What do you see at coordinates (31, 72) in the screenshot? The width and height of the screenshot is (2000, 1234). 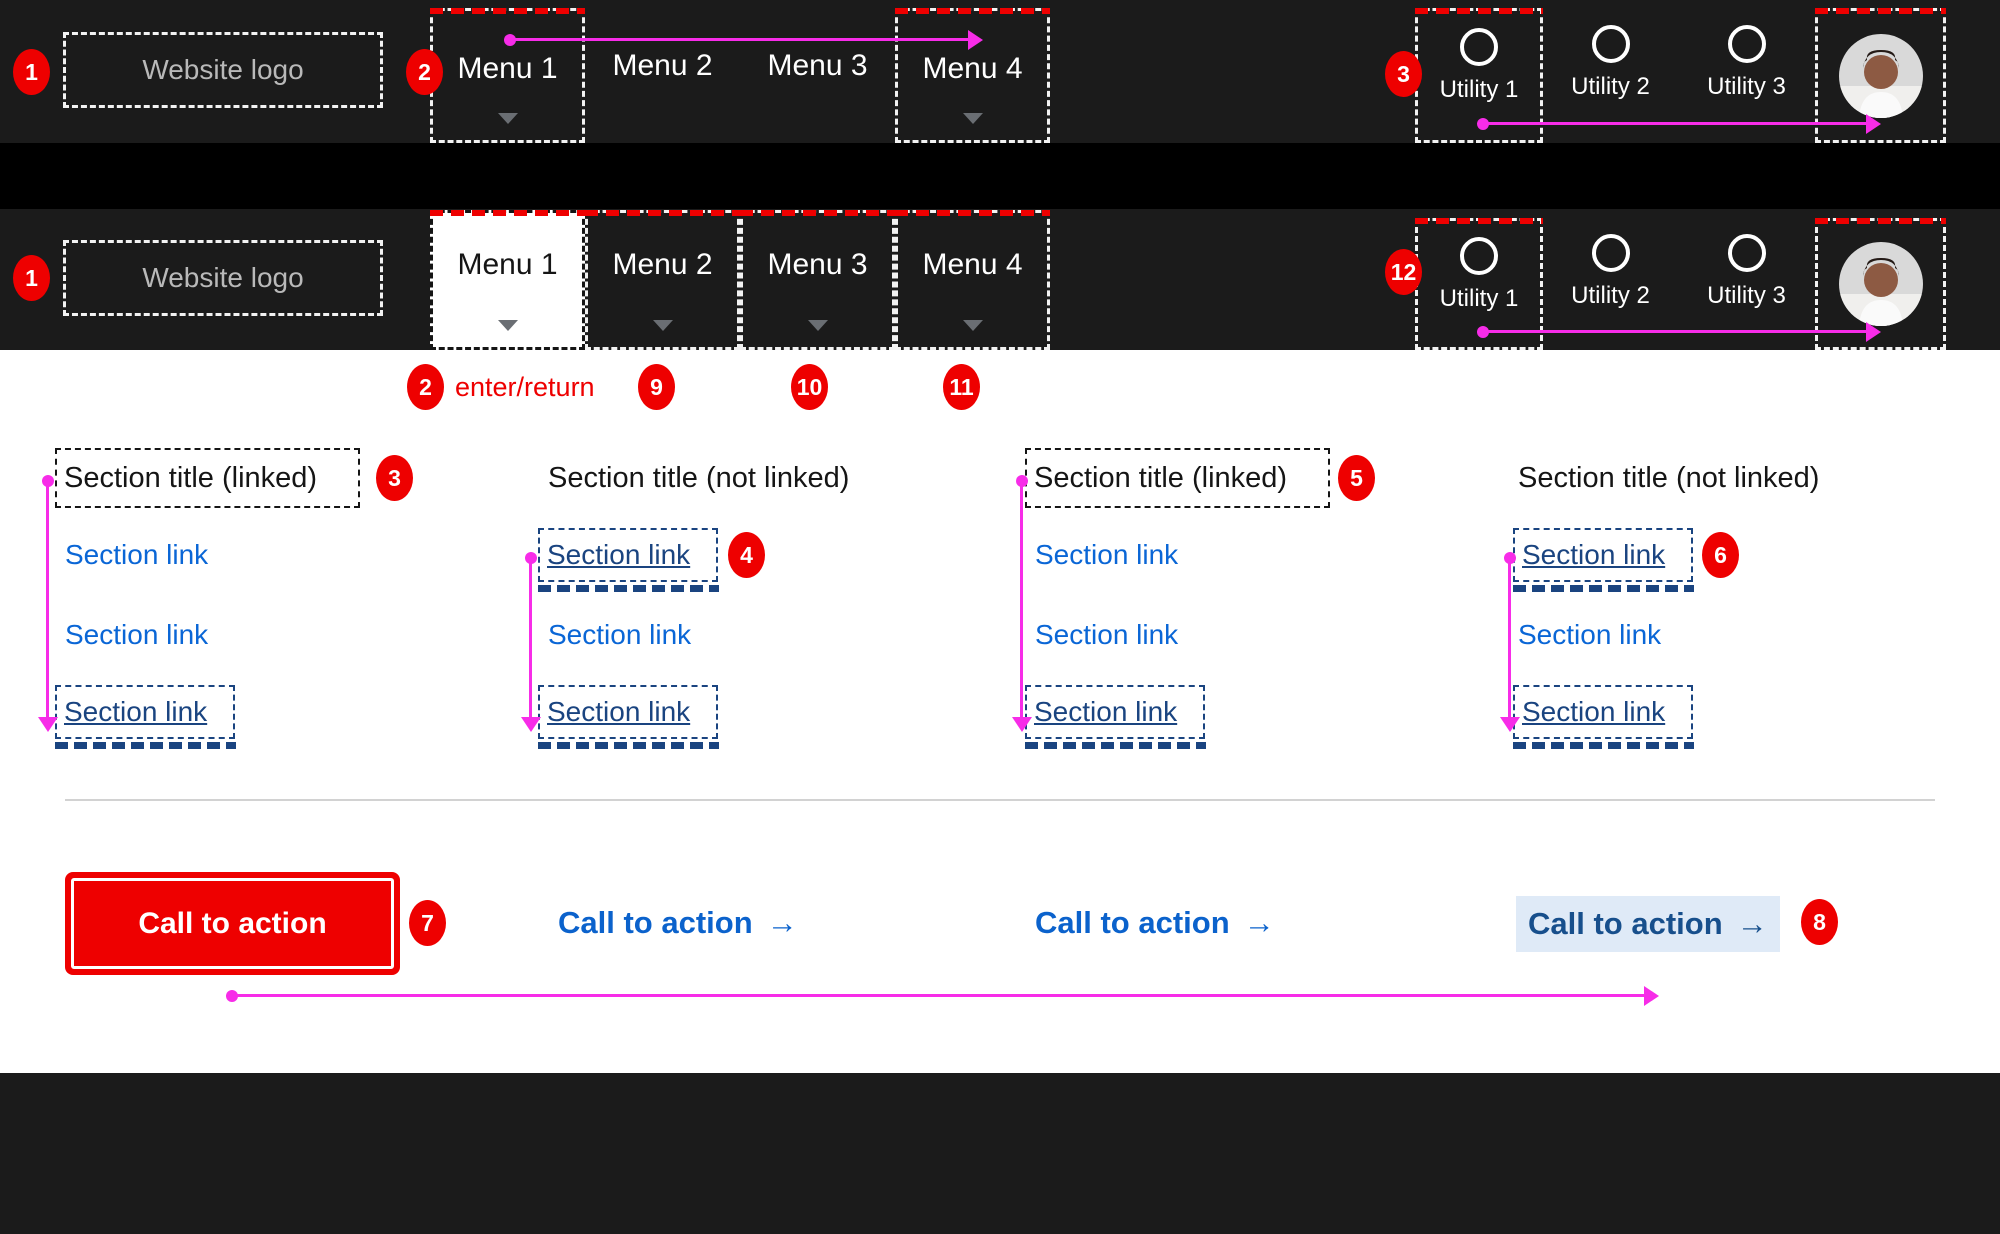 I see `annotation-badge-logo: 1` at bounding box center [31, 72].